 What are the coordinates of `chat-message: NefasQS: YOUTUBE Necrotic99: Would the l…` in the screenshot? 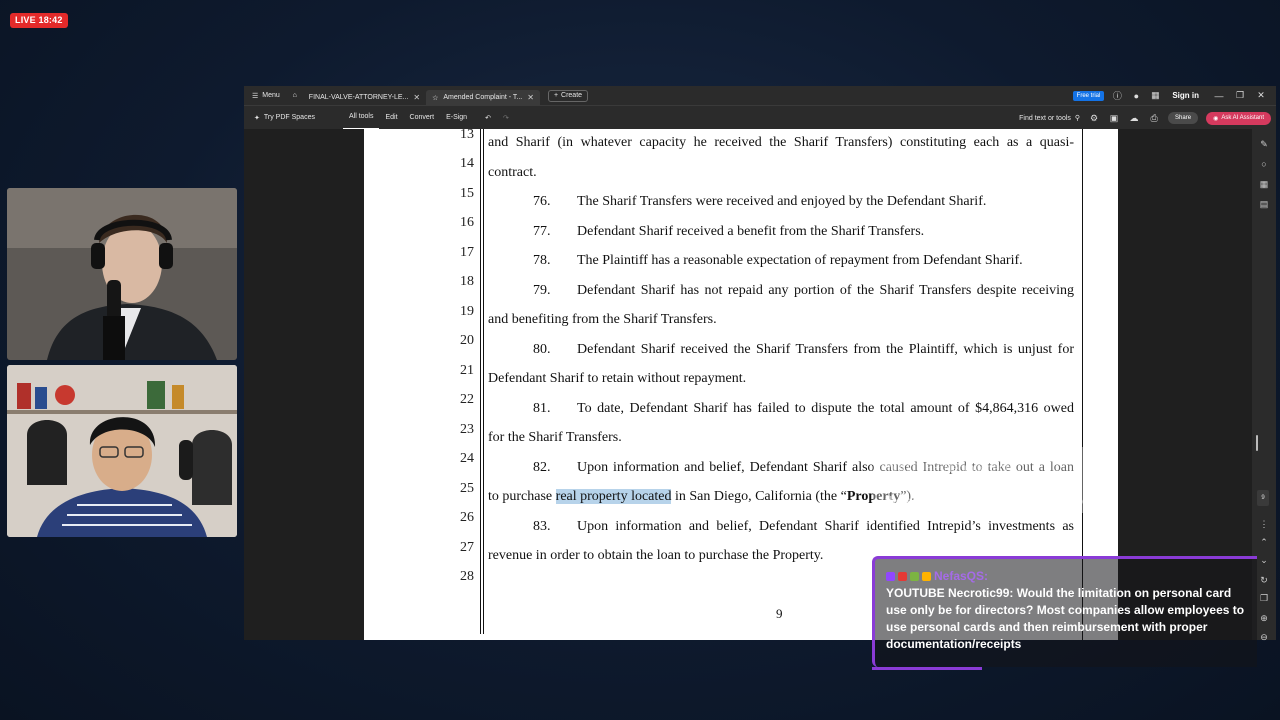 It's located at (1064, 613).